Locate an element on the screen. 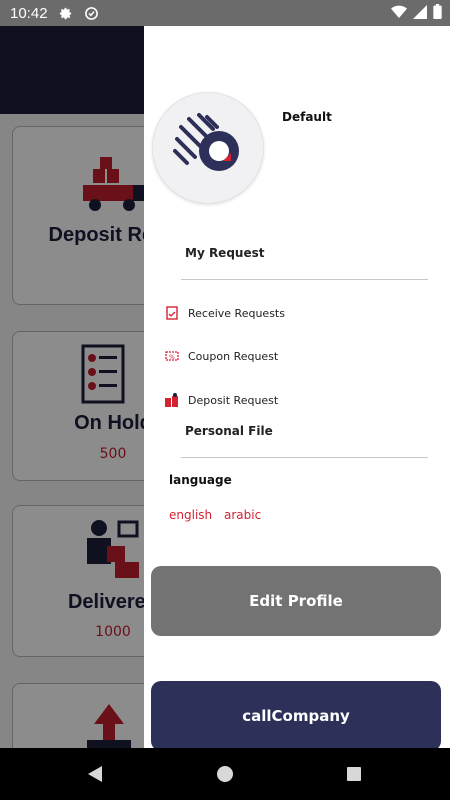  deposit-icon is located at coordinates (172, 400).